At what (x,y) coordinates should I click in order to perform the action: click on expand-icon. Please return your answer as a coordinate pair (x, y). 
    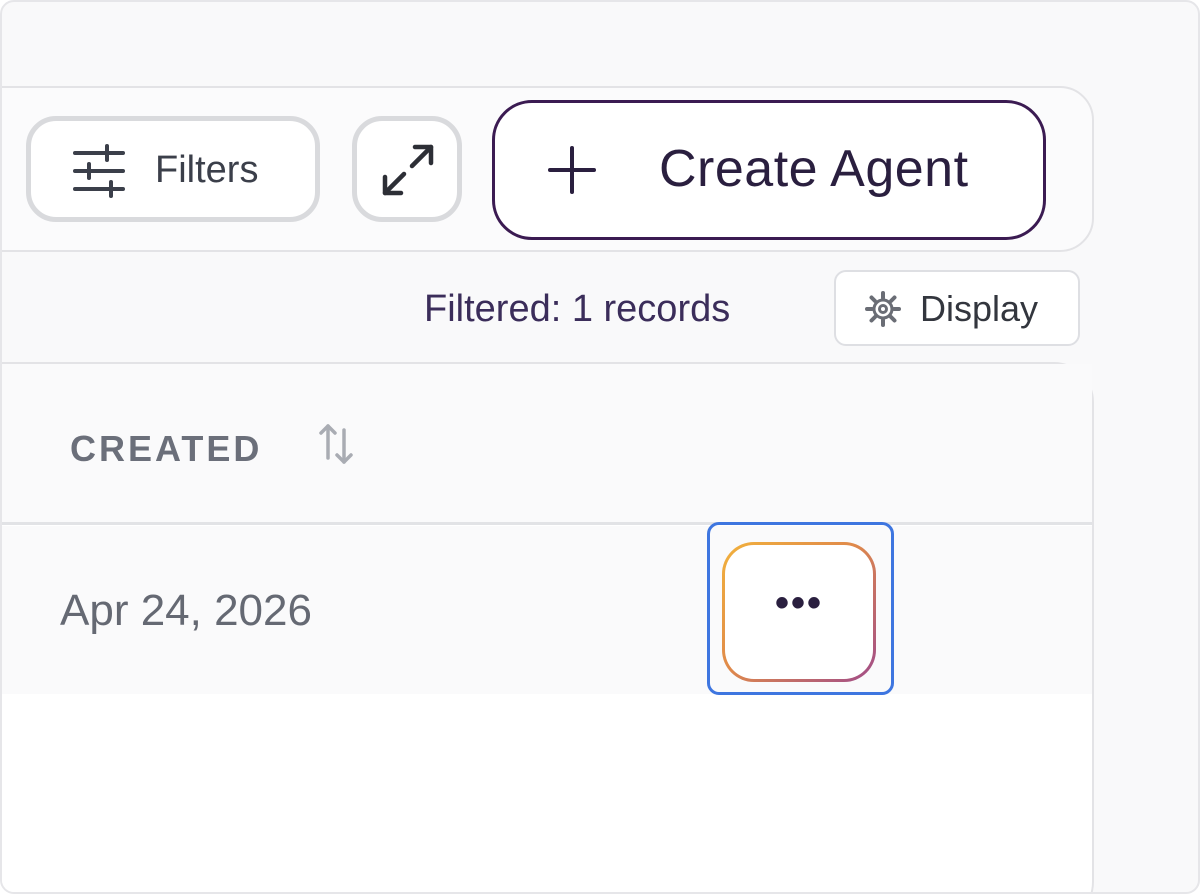
    Looking at the image, I should click on (408, 170).